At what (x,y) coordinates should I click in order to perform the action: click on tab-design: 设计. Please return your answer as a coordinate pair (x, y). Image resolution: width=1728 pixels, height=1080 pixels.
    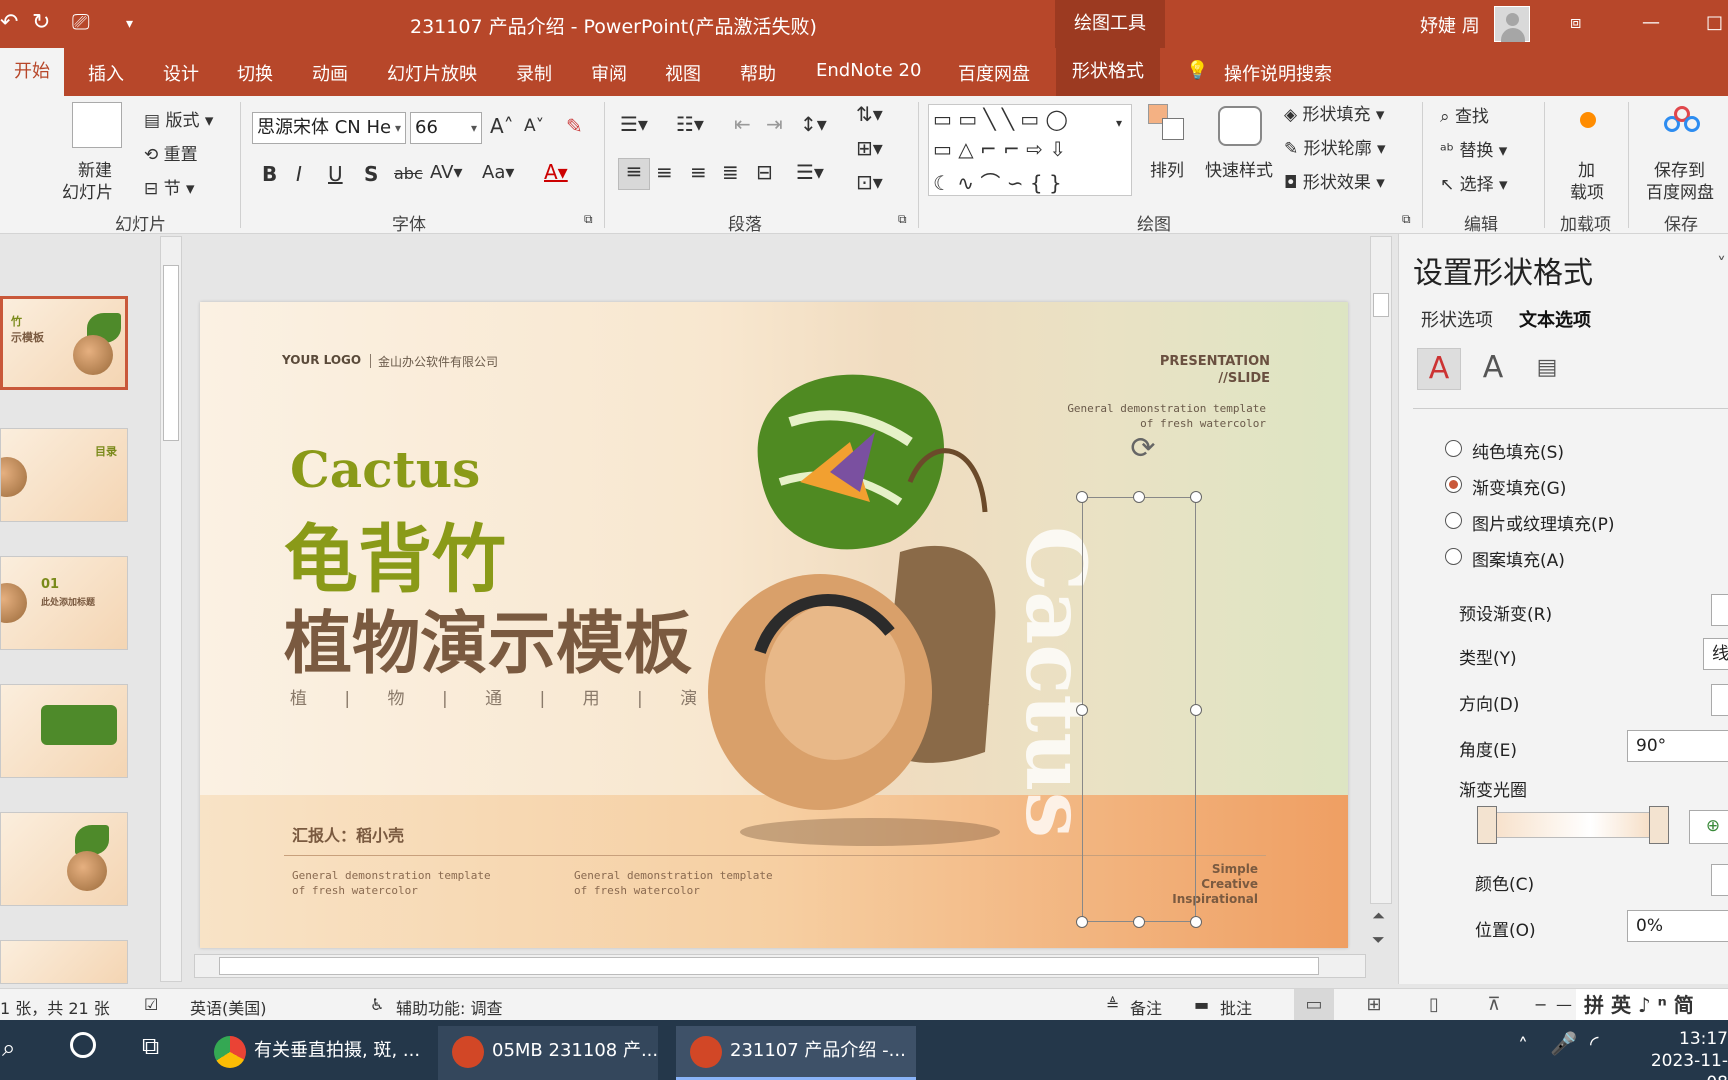
    Looking at the image, I should click on (181, 73).